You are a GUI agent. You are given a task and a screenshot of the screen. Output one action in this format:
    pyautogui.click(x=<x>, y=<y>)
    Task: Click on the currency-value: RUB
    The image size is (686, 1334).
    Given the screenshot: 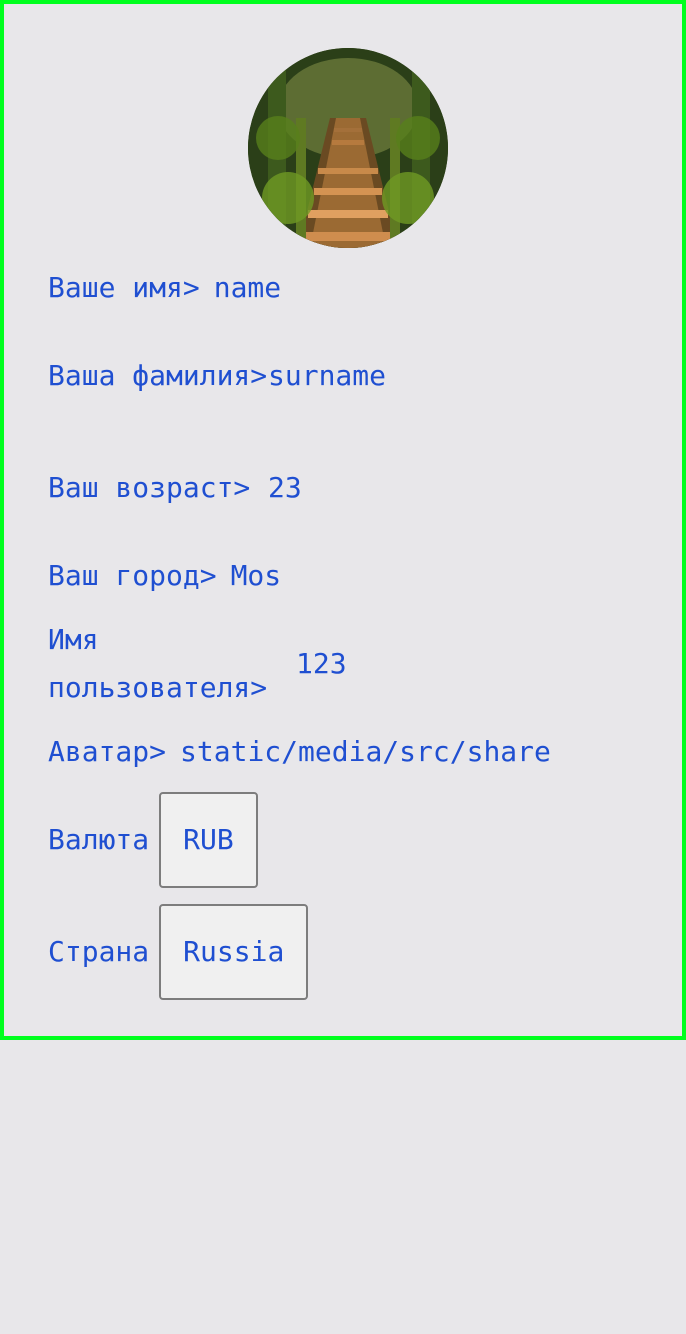 What is the action you would take?
    pyautogui.click(x=208, y=839)
    